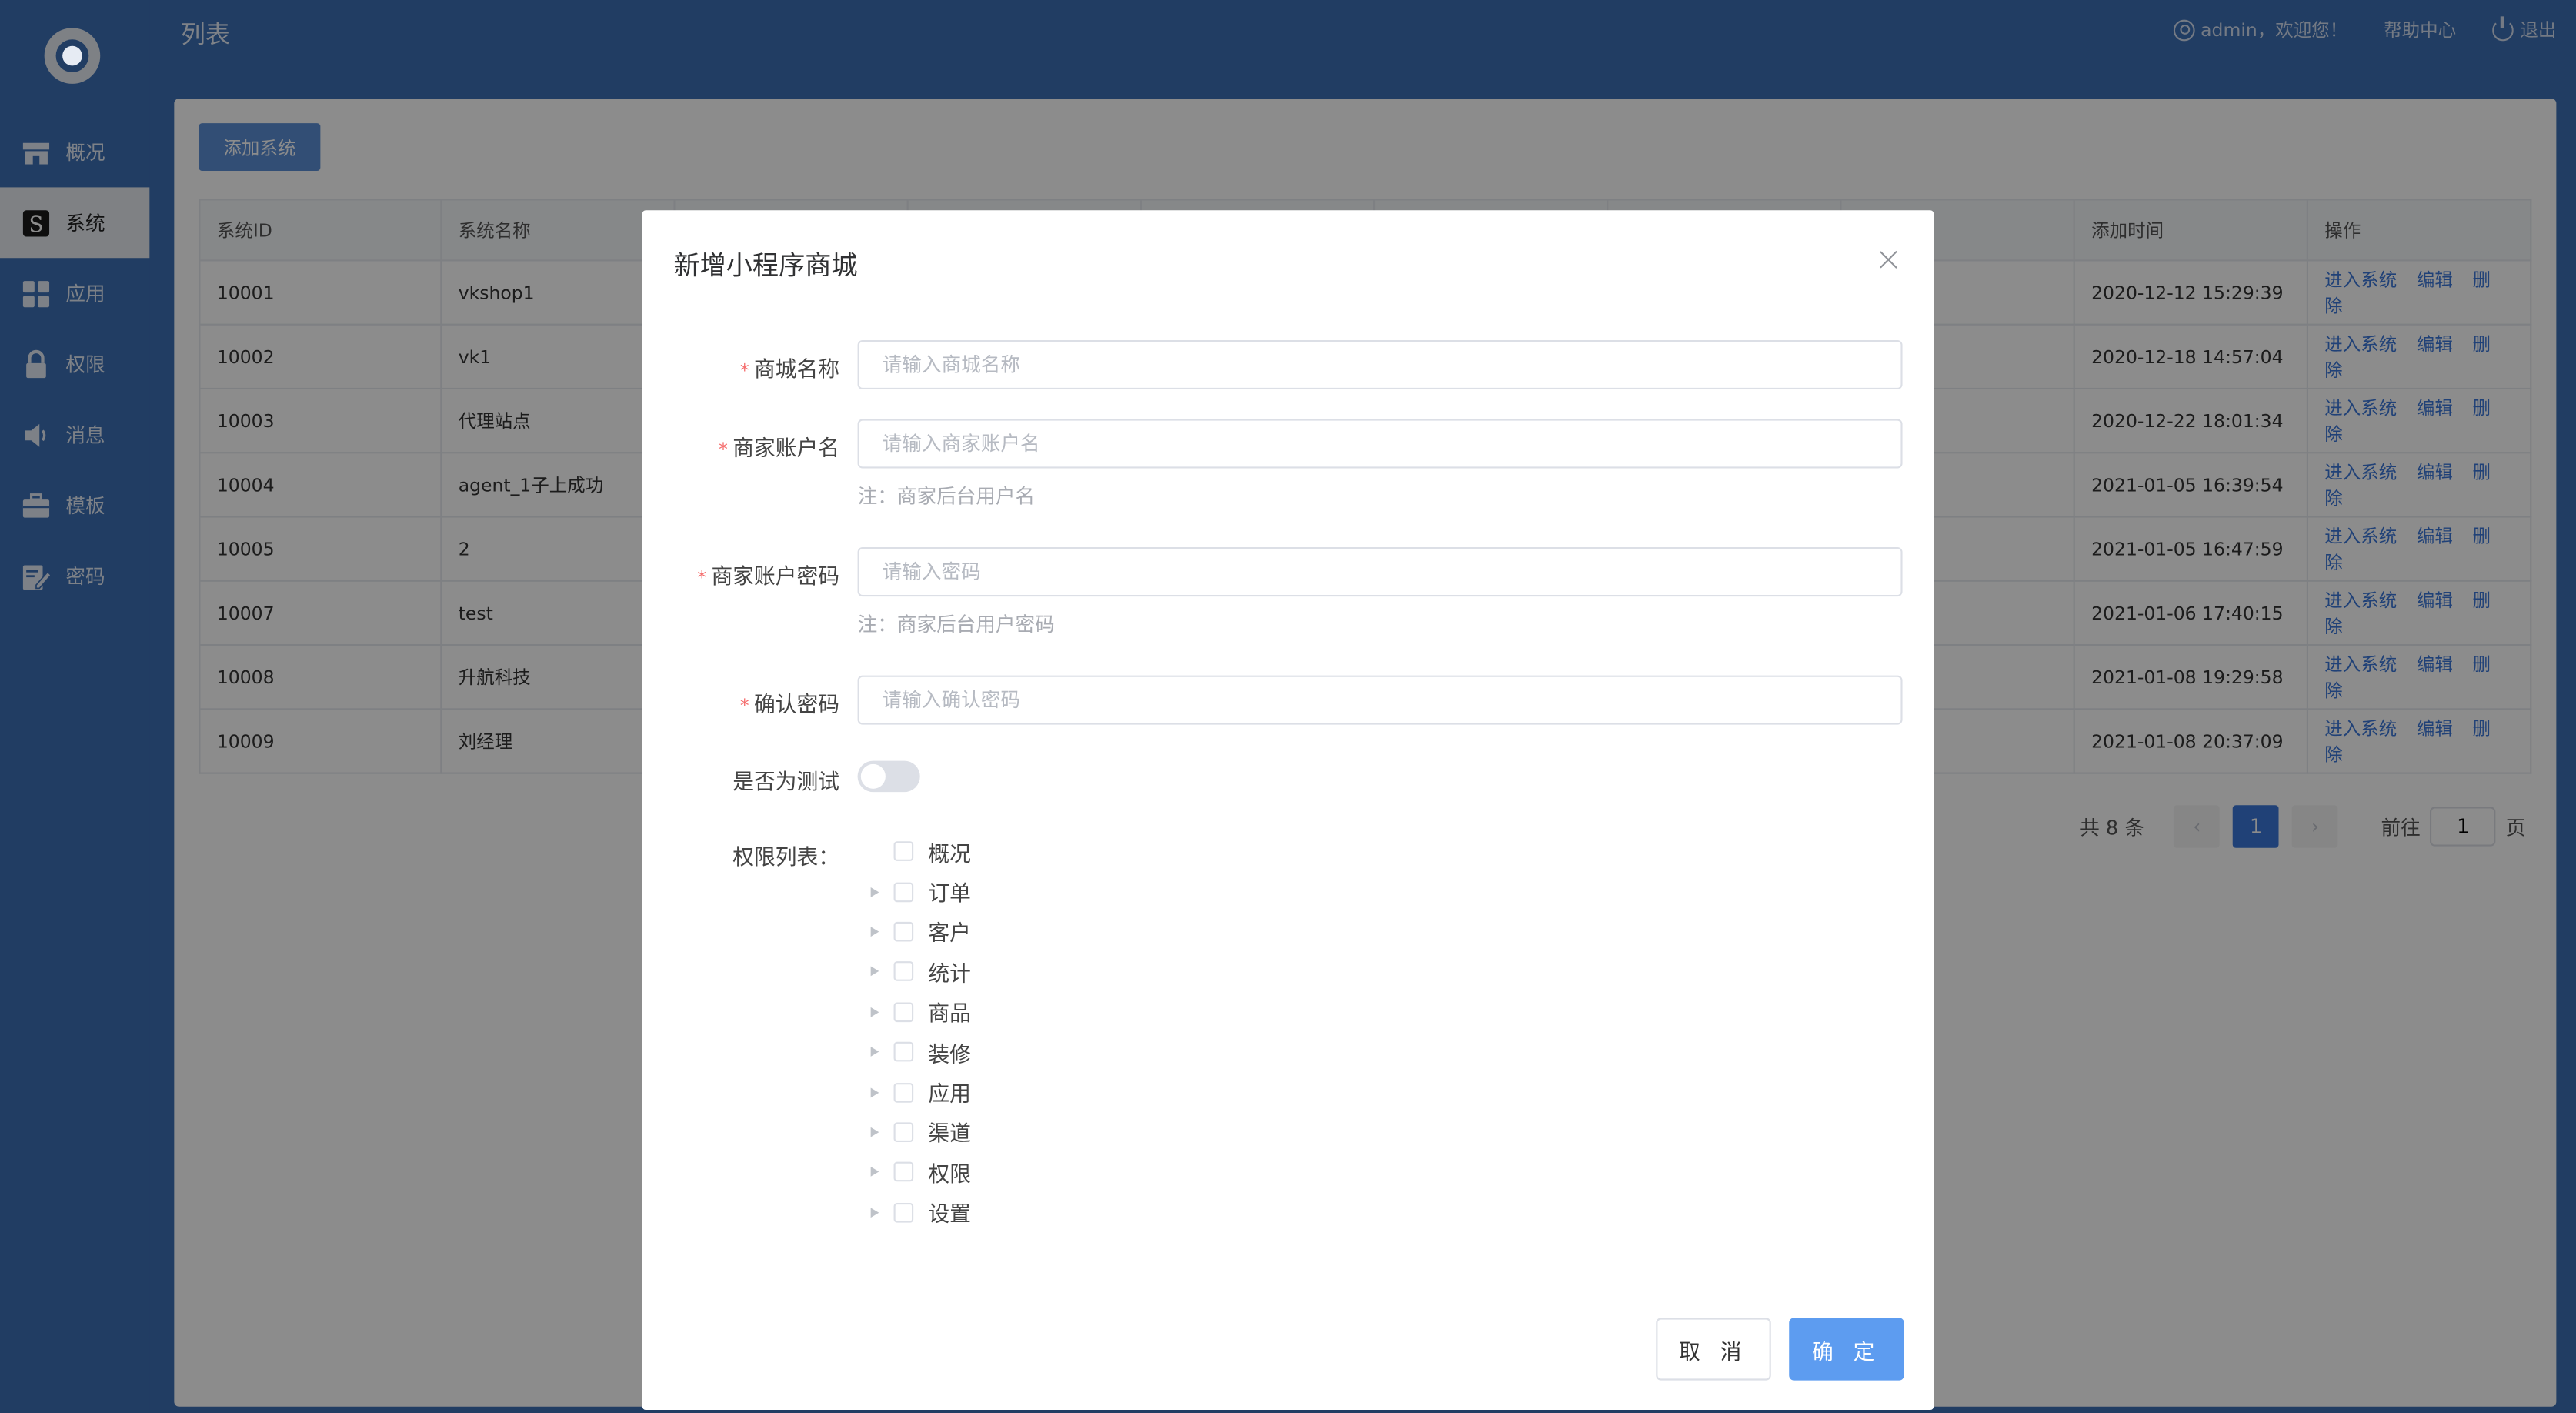 This screenshot has height=1413, width=2576. I want to click on password-note: 注：商家后台用户密码, so click(956, 624).